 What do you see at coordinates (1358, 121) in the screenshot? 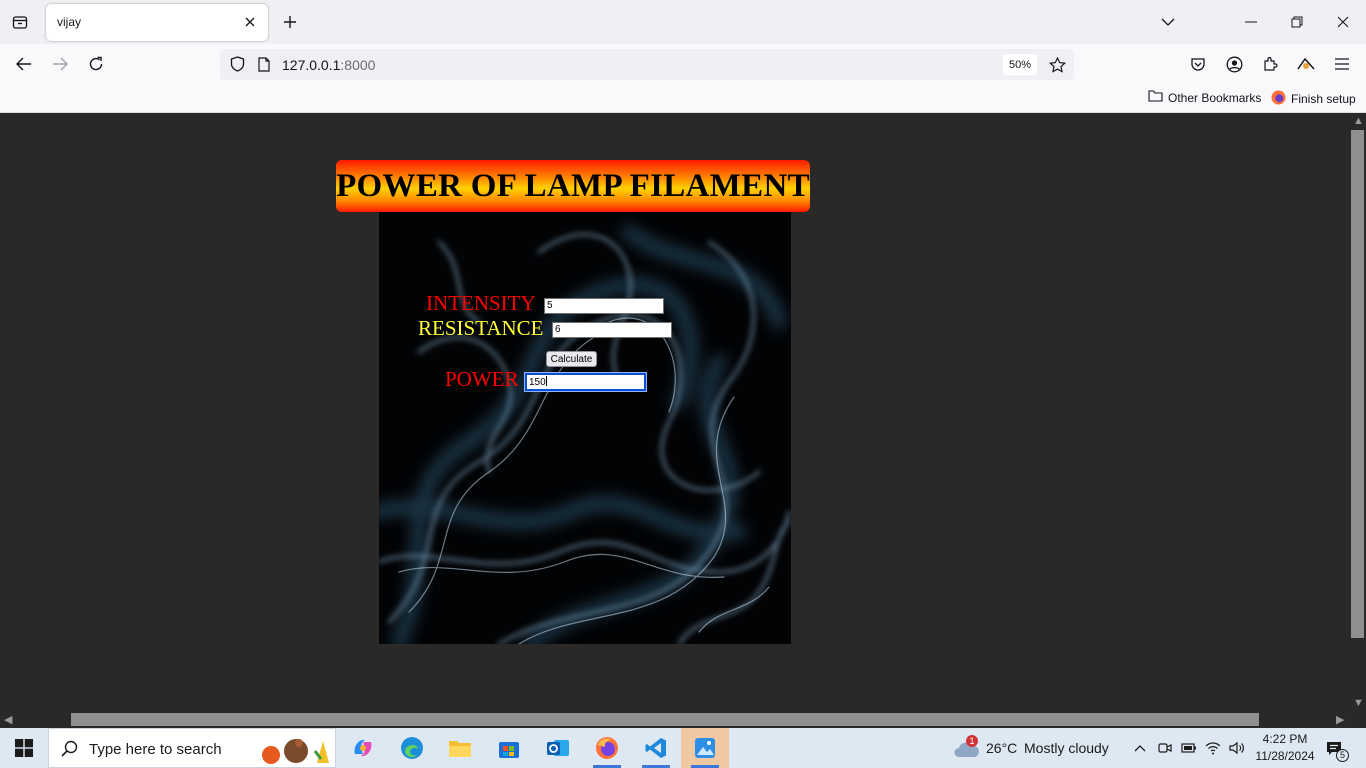
I see `scroll-up-arrow-icon: ▲` at bounding box center [1358, 121].